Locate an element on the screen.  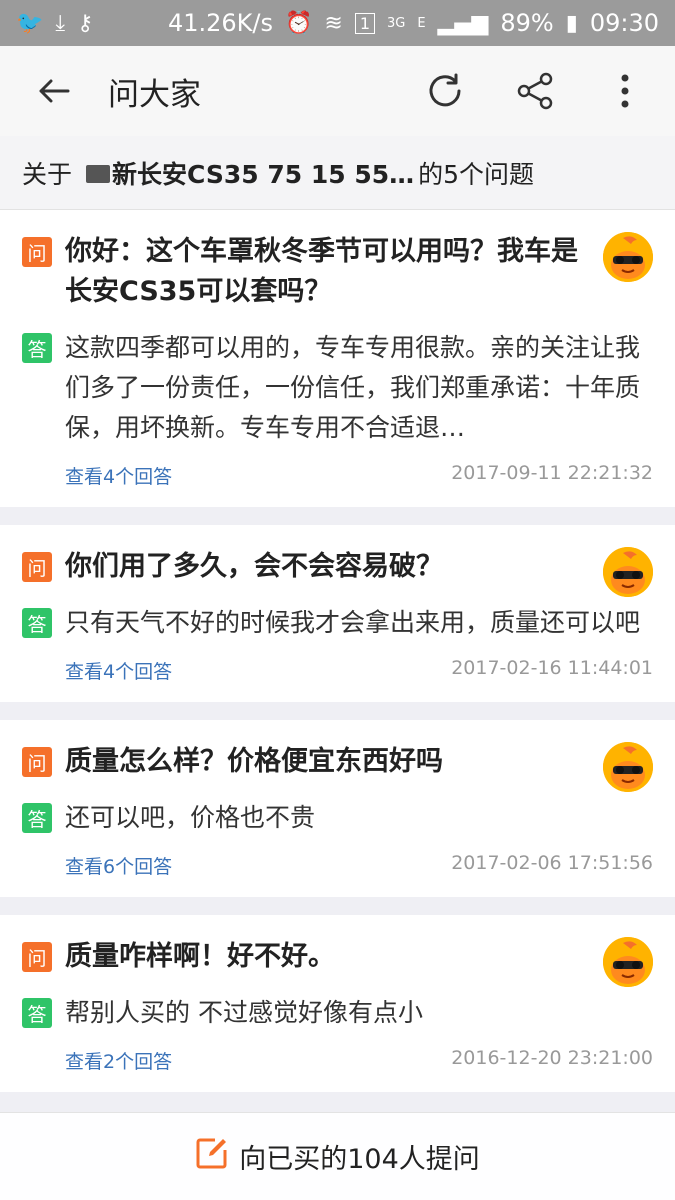
wifi-icon: ≋ is located at coordinates (333, 23).